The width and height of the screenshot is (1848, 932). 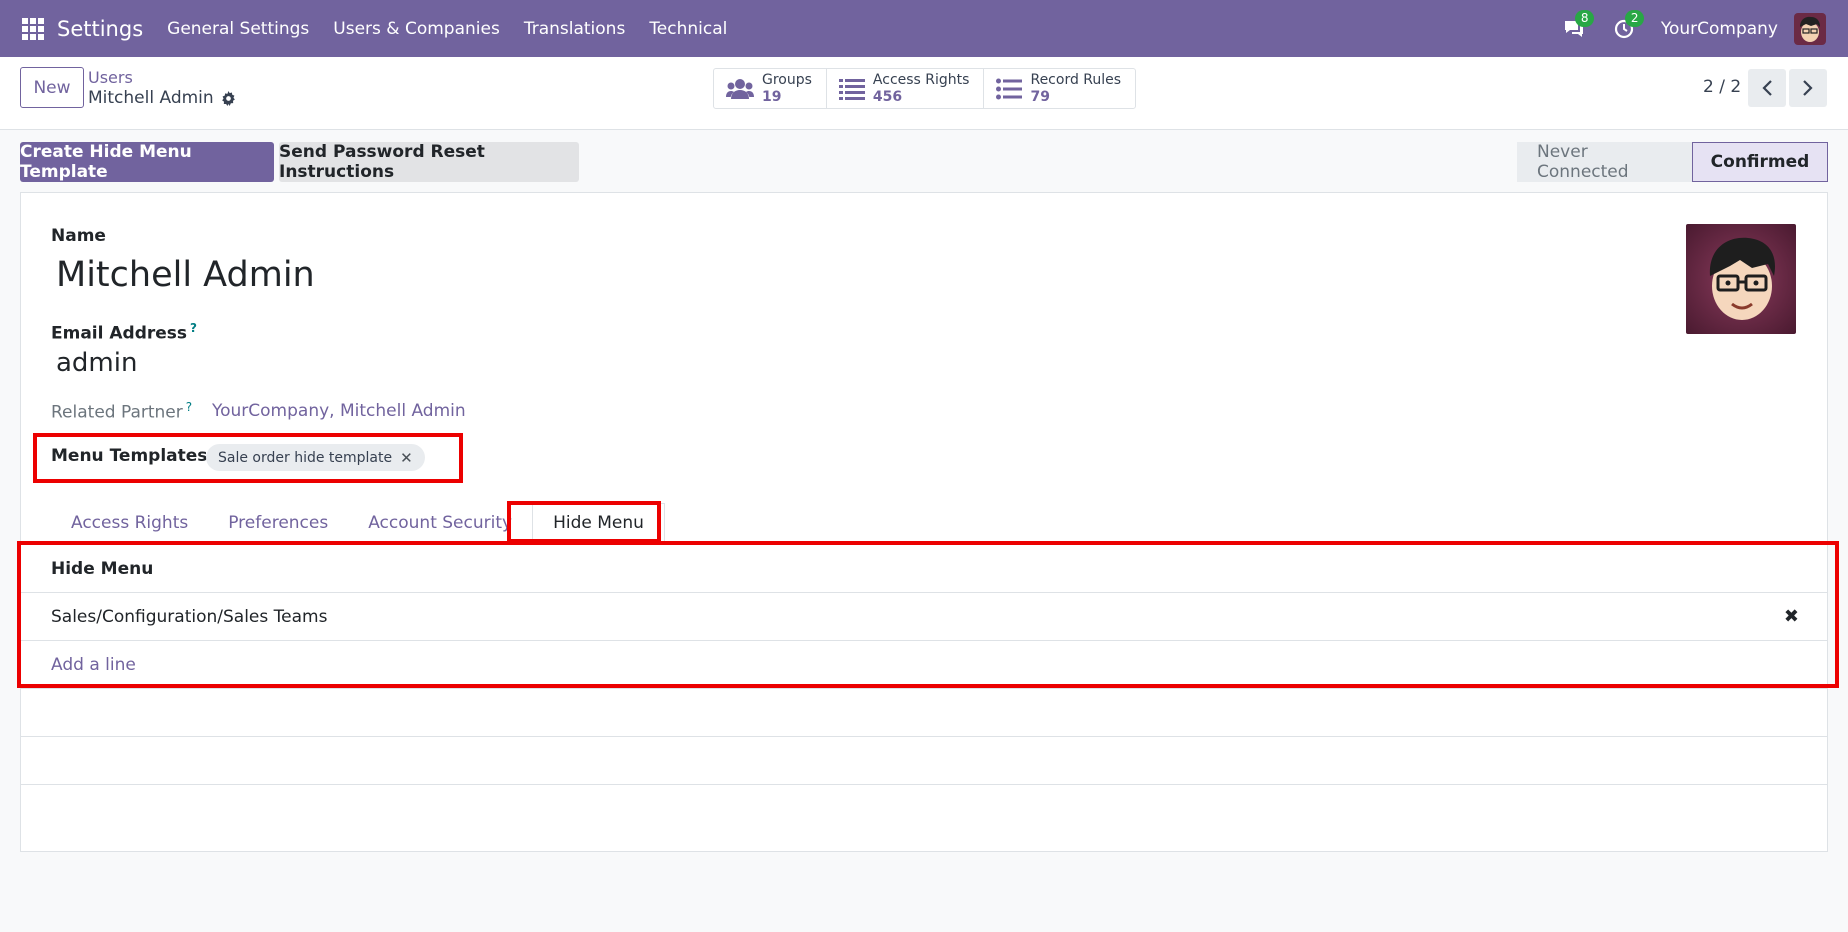 I want to click on record-rules-stat-text: Record Rules 79, so click(x=1075, y=89).